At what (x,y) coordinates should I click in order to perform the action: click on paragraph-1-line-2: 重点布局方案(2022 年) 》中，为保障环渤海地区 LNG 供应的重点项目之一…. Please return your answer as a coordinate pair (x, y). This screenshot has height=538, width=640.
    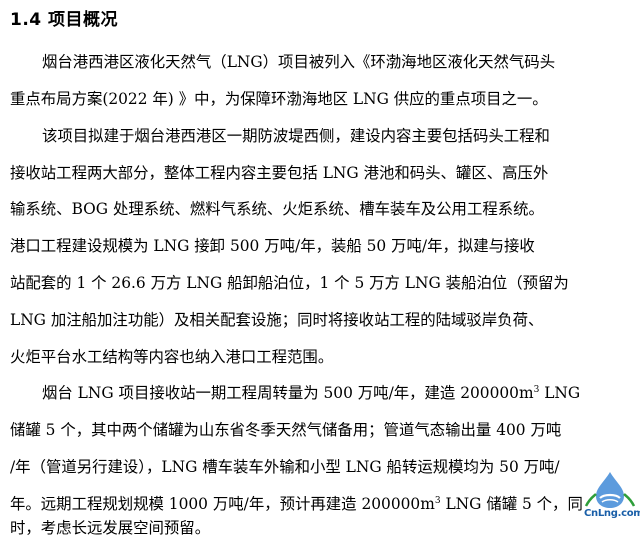
    Looking at the image, I should click on (279, 99).